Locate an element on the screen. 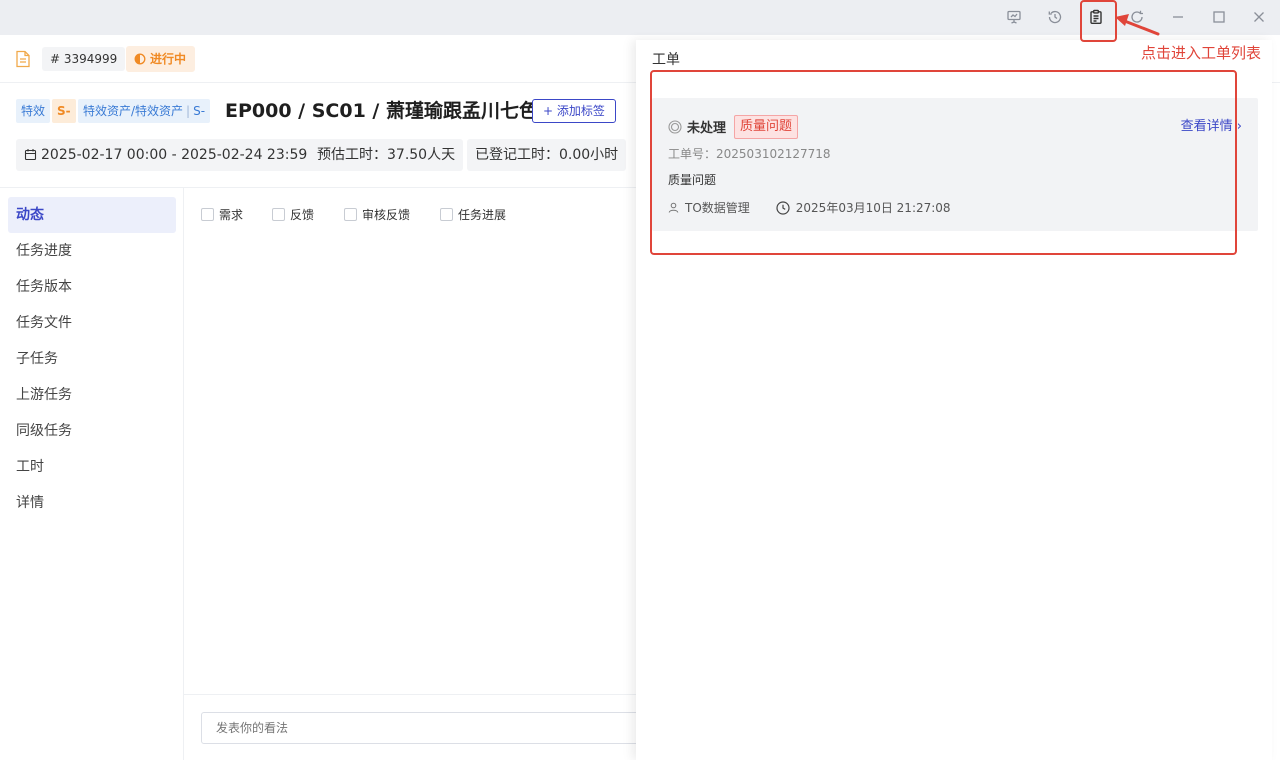  tag-asset-path: 特效资产/特效资产 | S- is located at coordinates (144, 111).